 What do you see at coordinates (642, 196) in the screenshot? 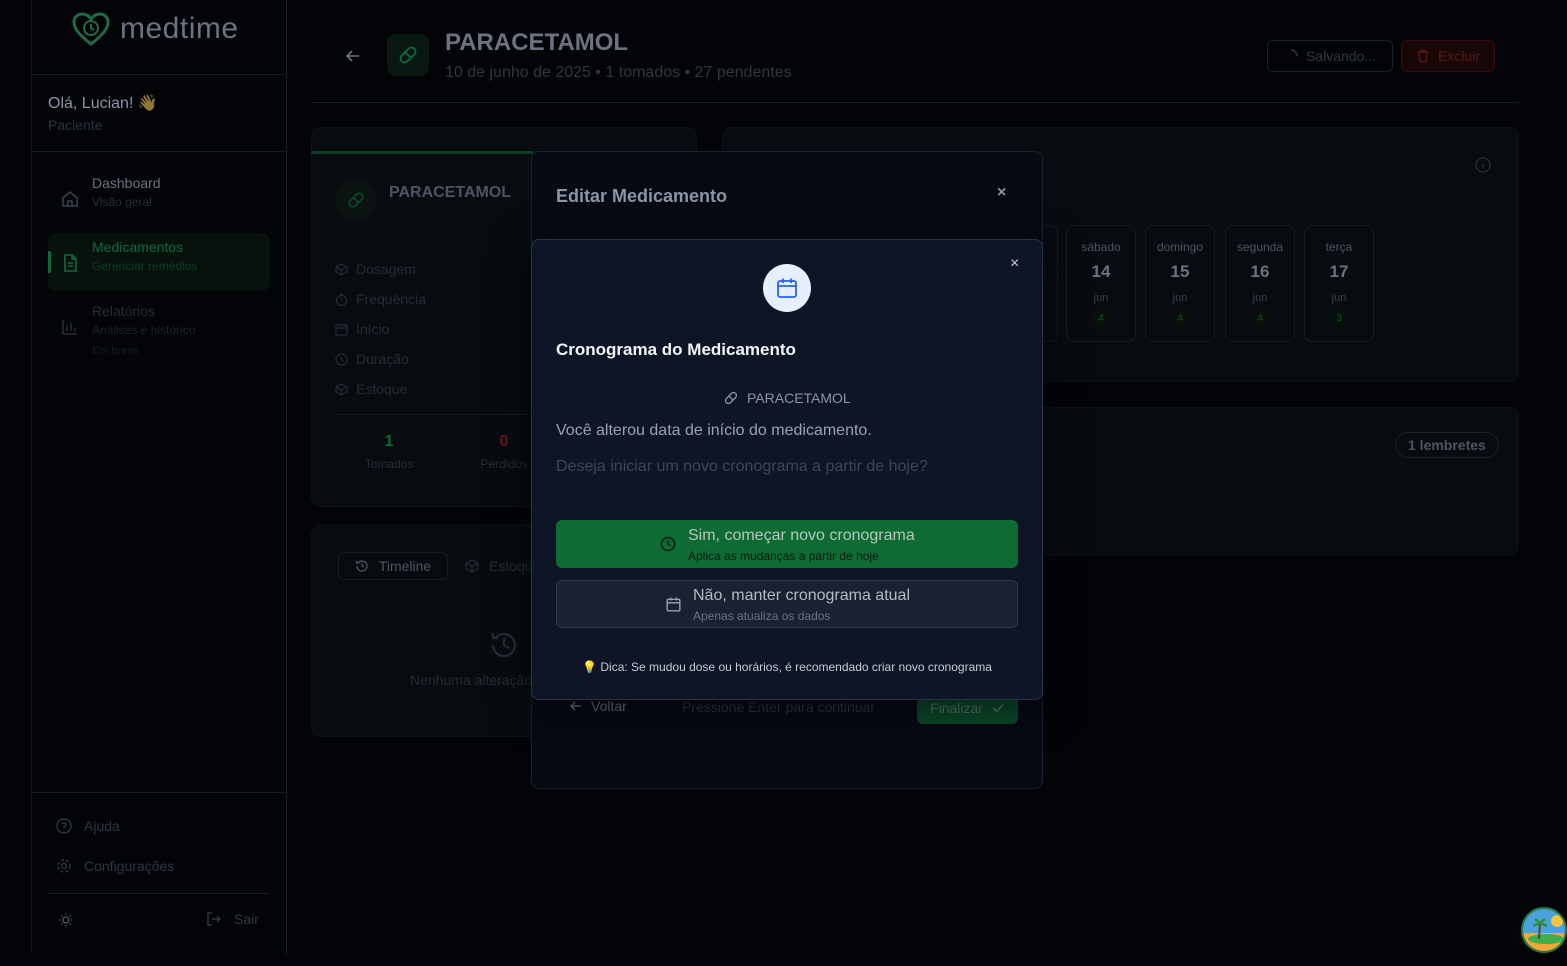
I see `modal-title: Editar Medicamento` at bounding box center [642, 196].